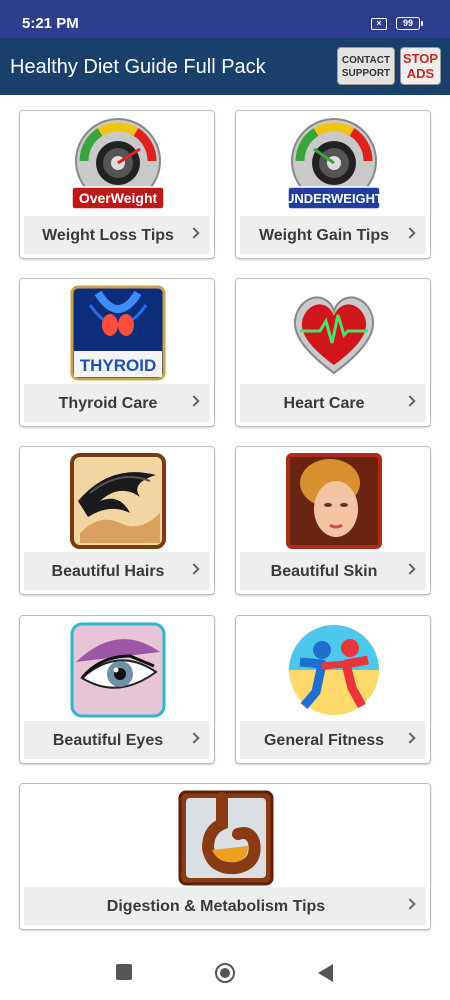  What do you see at coordinates (108, 235) in the screenshot?
I see `tile-label: Weight Loss Tips` at bounding box center [108, 235].